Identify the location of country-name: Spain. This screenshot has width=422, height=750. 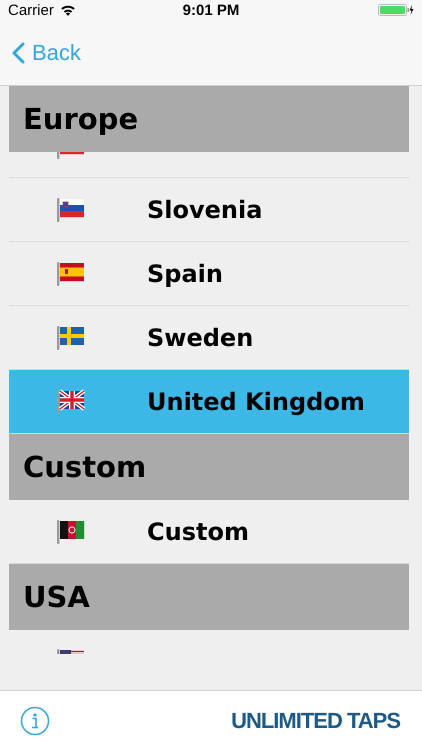
(185, 274).